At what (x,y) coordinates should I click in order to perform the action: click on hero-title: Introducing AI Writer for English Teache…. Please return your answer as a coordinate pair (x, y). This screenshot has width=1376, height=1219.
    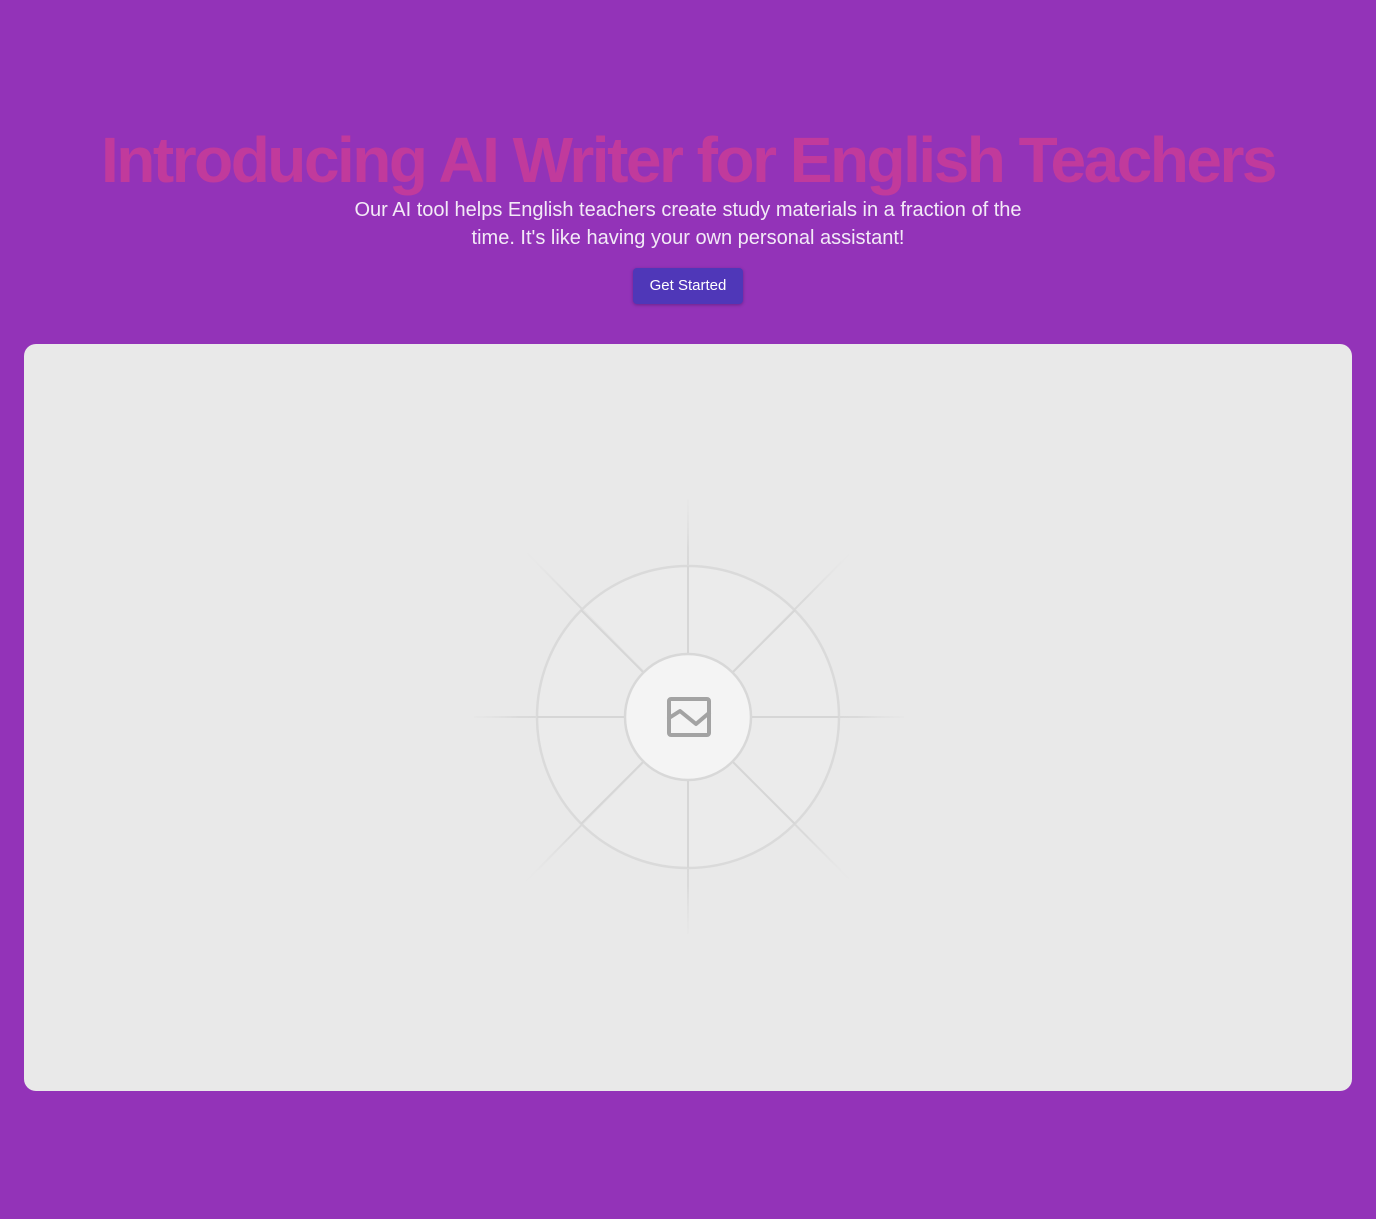
    Looking at the image, I should click on (689, 160).